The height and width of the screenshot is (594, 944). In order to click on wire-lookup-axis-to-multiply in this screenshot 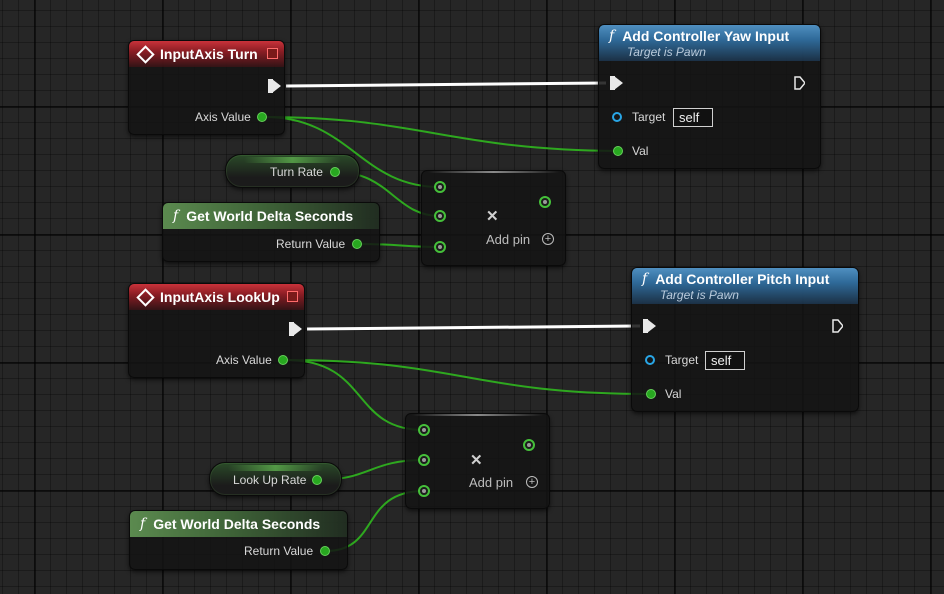, I will do `click(355, 395)`.